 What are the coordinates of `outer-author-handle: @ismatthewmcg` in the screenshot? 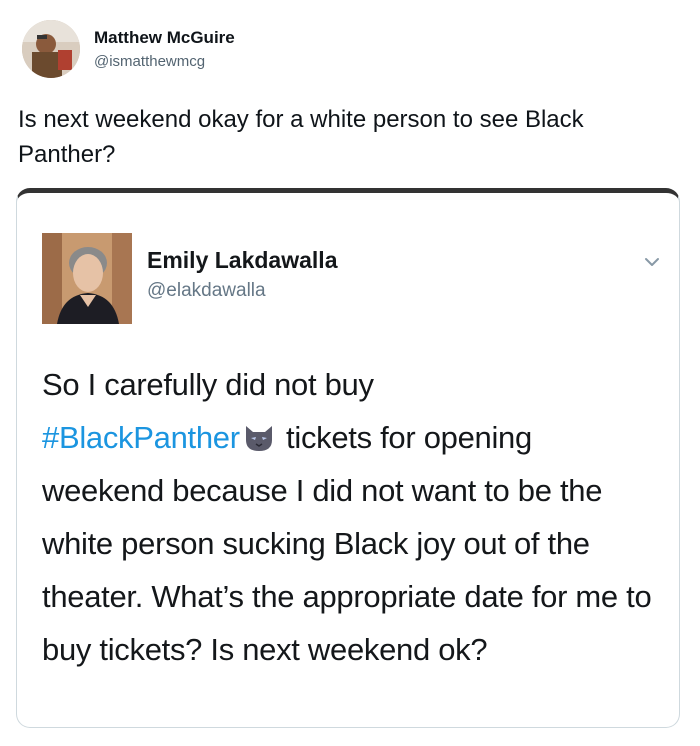 It's located at (149, 61).